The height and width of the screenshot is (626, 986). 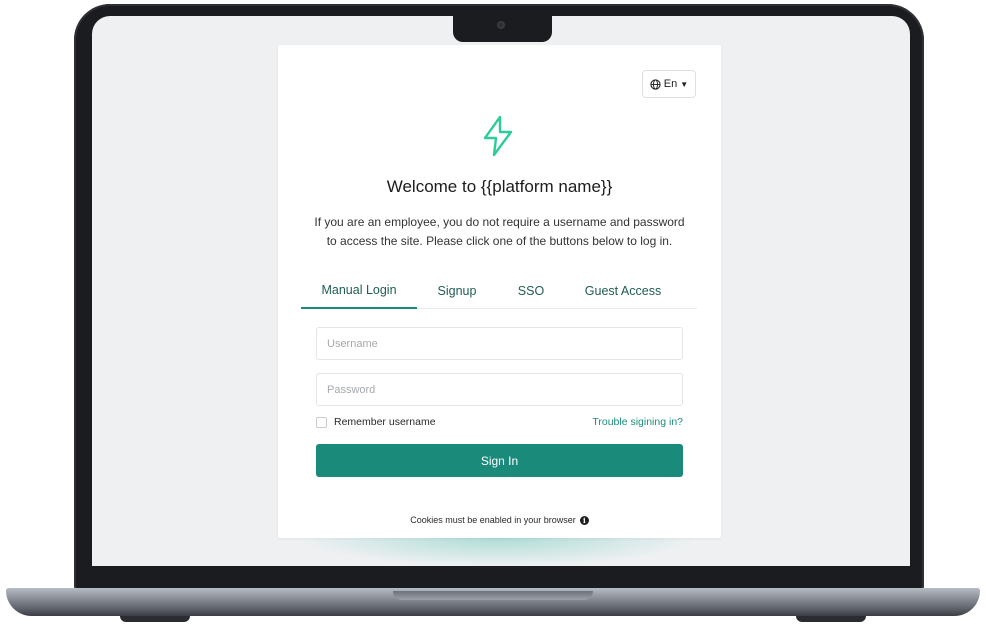 I want to click on trouble-signing-in-link: Trouble sigining in?, so click(x=637, y=422).